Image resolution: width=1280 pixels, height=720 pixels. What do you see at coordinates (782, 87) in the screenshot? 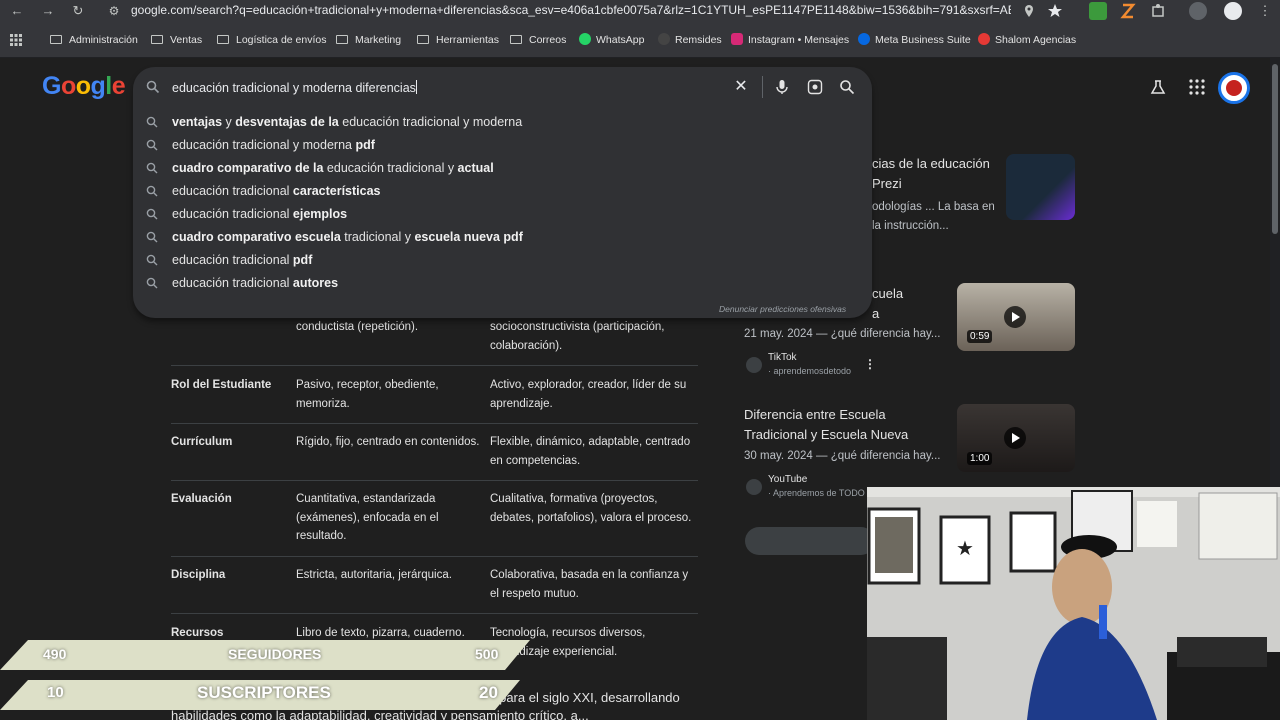
I see `microphone-icon` at bounding box center [782, 87].